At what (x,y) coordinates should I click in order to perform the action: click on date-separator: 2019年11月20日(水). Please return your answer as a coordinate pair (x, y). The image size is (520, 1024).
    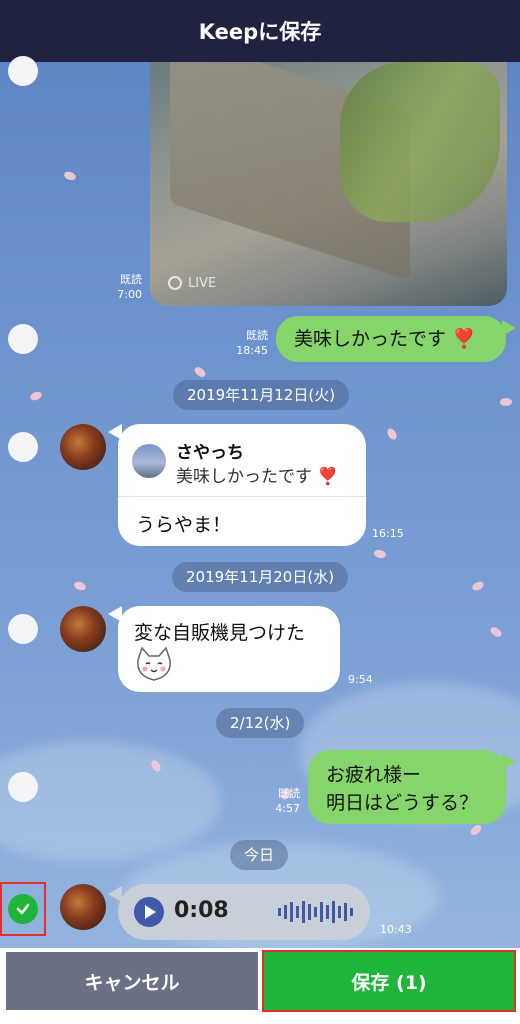
    Looking at the image, I should click on (260, 577).